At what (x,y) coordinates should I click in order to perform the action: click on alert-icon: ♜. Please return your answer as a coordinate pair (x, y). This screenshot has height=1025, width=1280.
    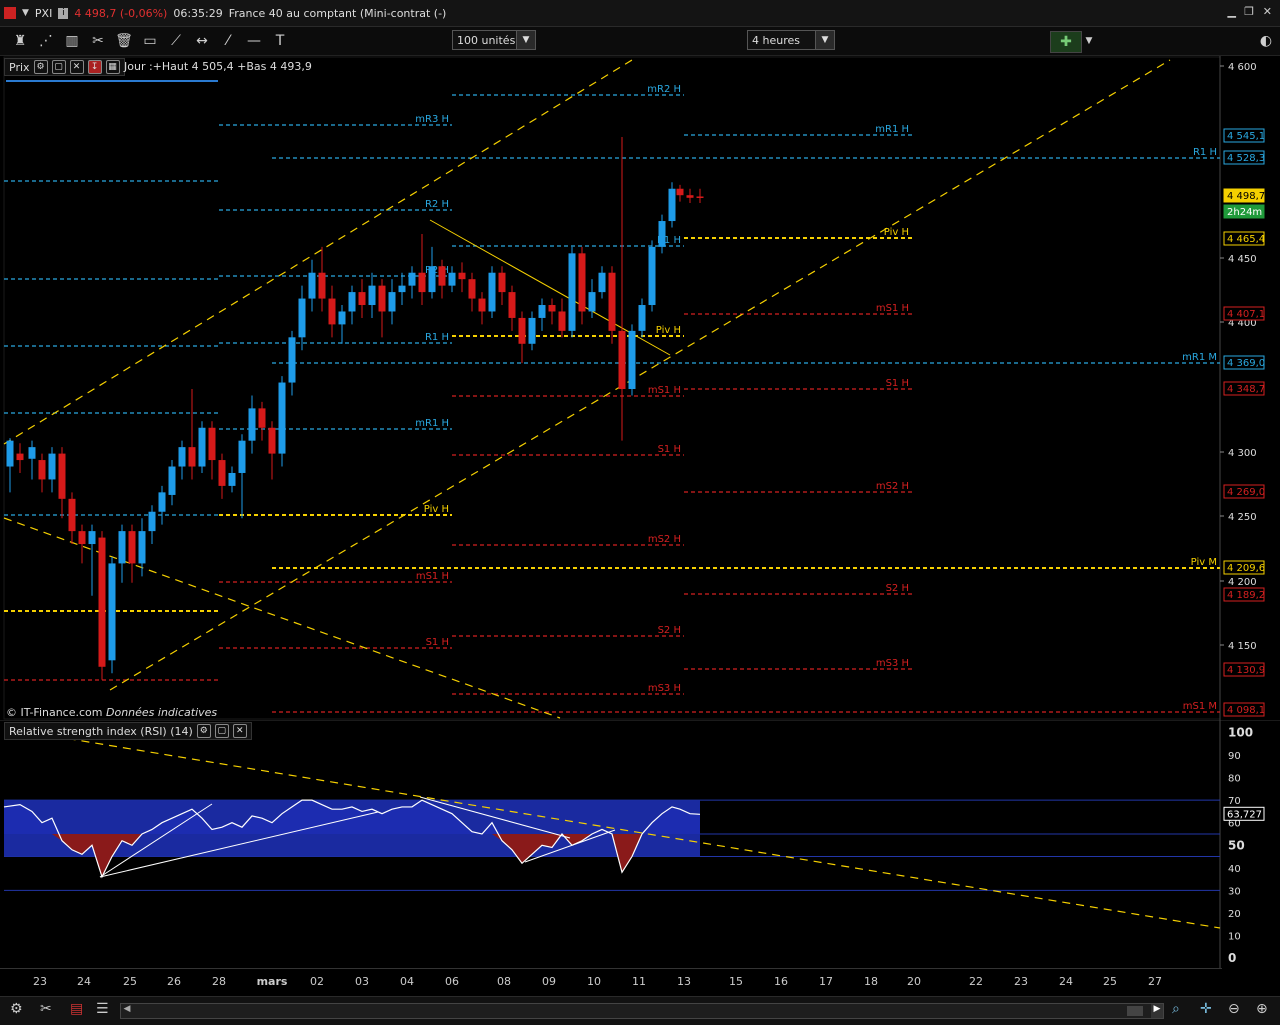
    Looking at the image, I should click on (20, 41).